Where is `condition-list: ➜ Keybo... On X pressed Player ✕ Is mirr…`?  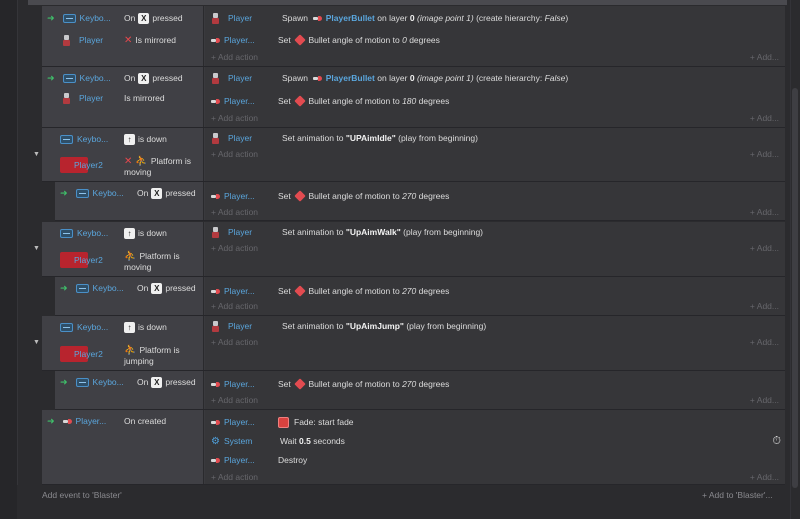
condition-list: ➜ Keybo... On X pressed Player ✕ Is mirr… is located at coordinates (123, 36).